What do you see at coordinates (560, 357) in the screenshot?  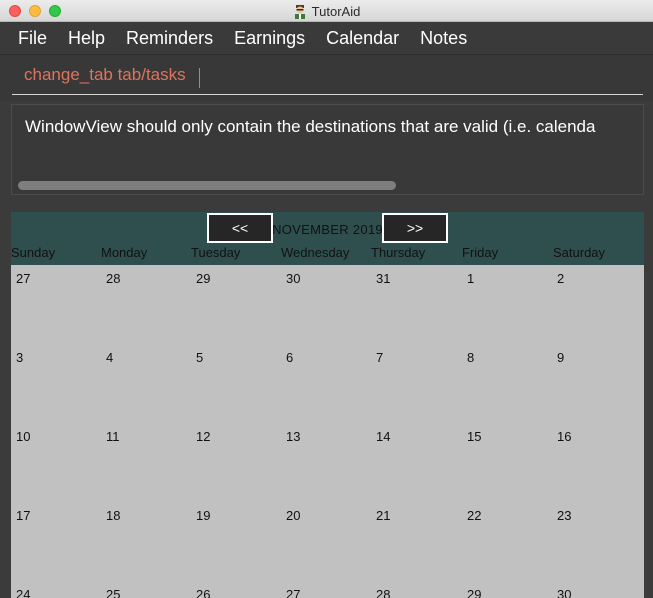 I see `calendar-day-cell: 9` at bounding box center [560, 357].